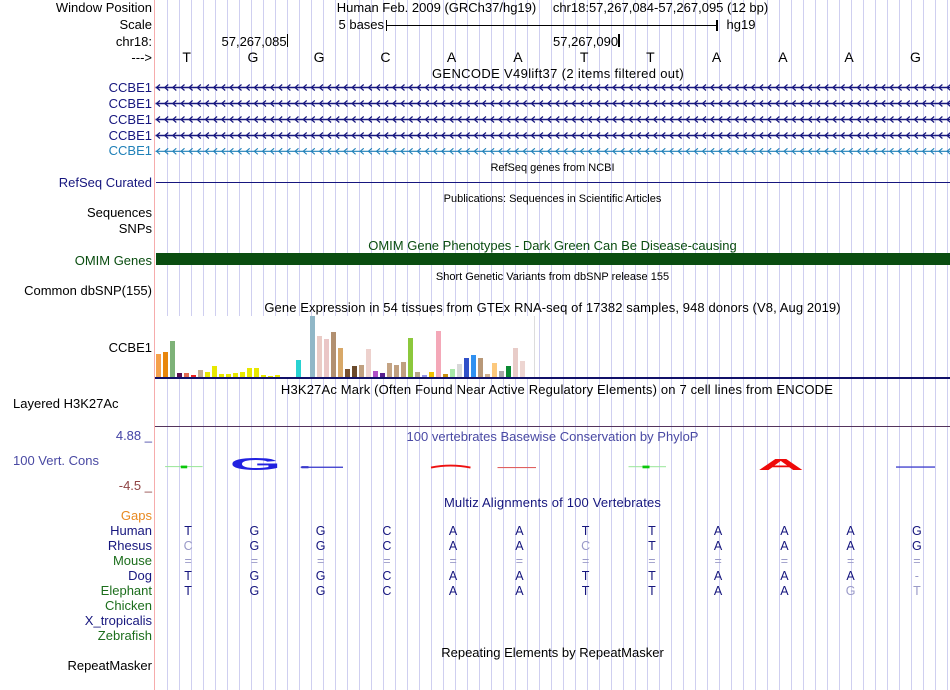 Image resolution: width=950 pixels, height=690 pixels. Describe the element at coordinates (781, 464) in the screenshot. I see `svg-text: A` at that location.